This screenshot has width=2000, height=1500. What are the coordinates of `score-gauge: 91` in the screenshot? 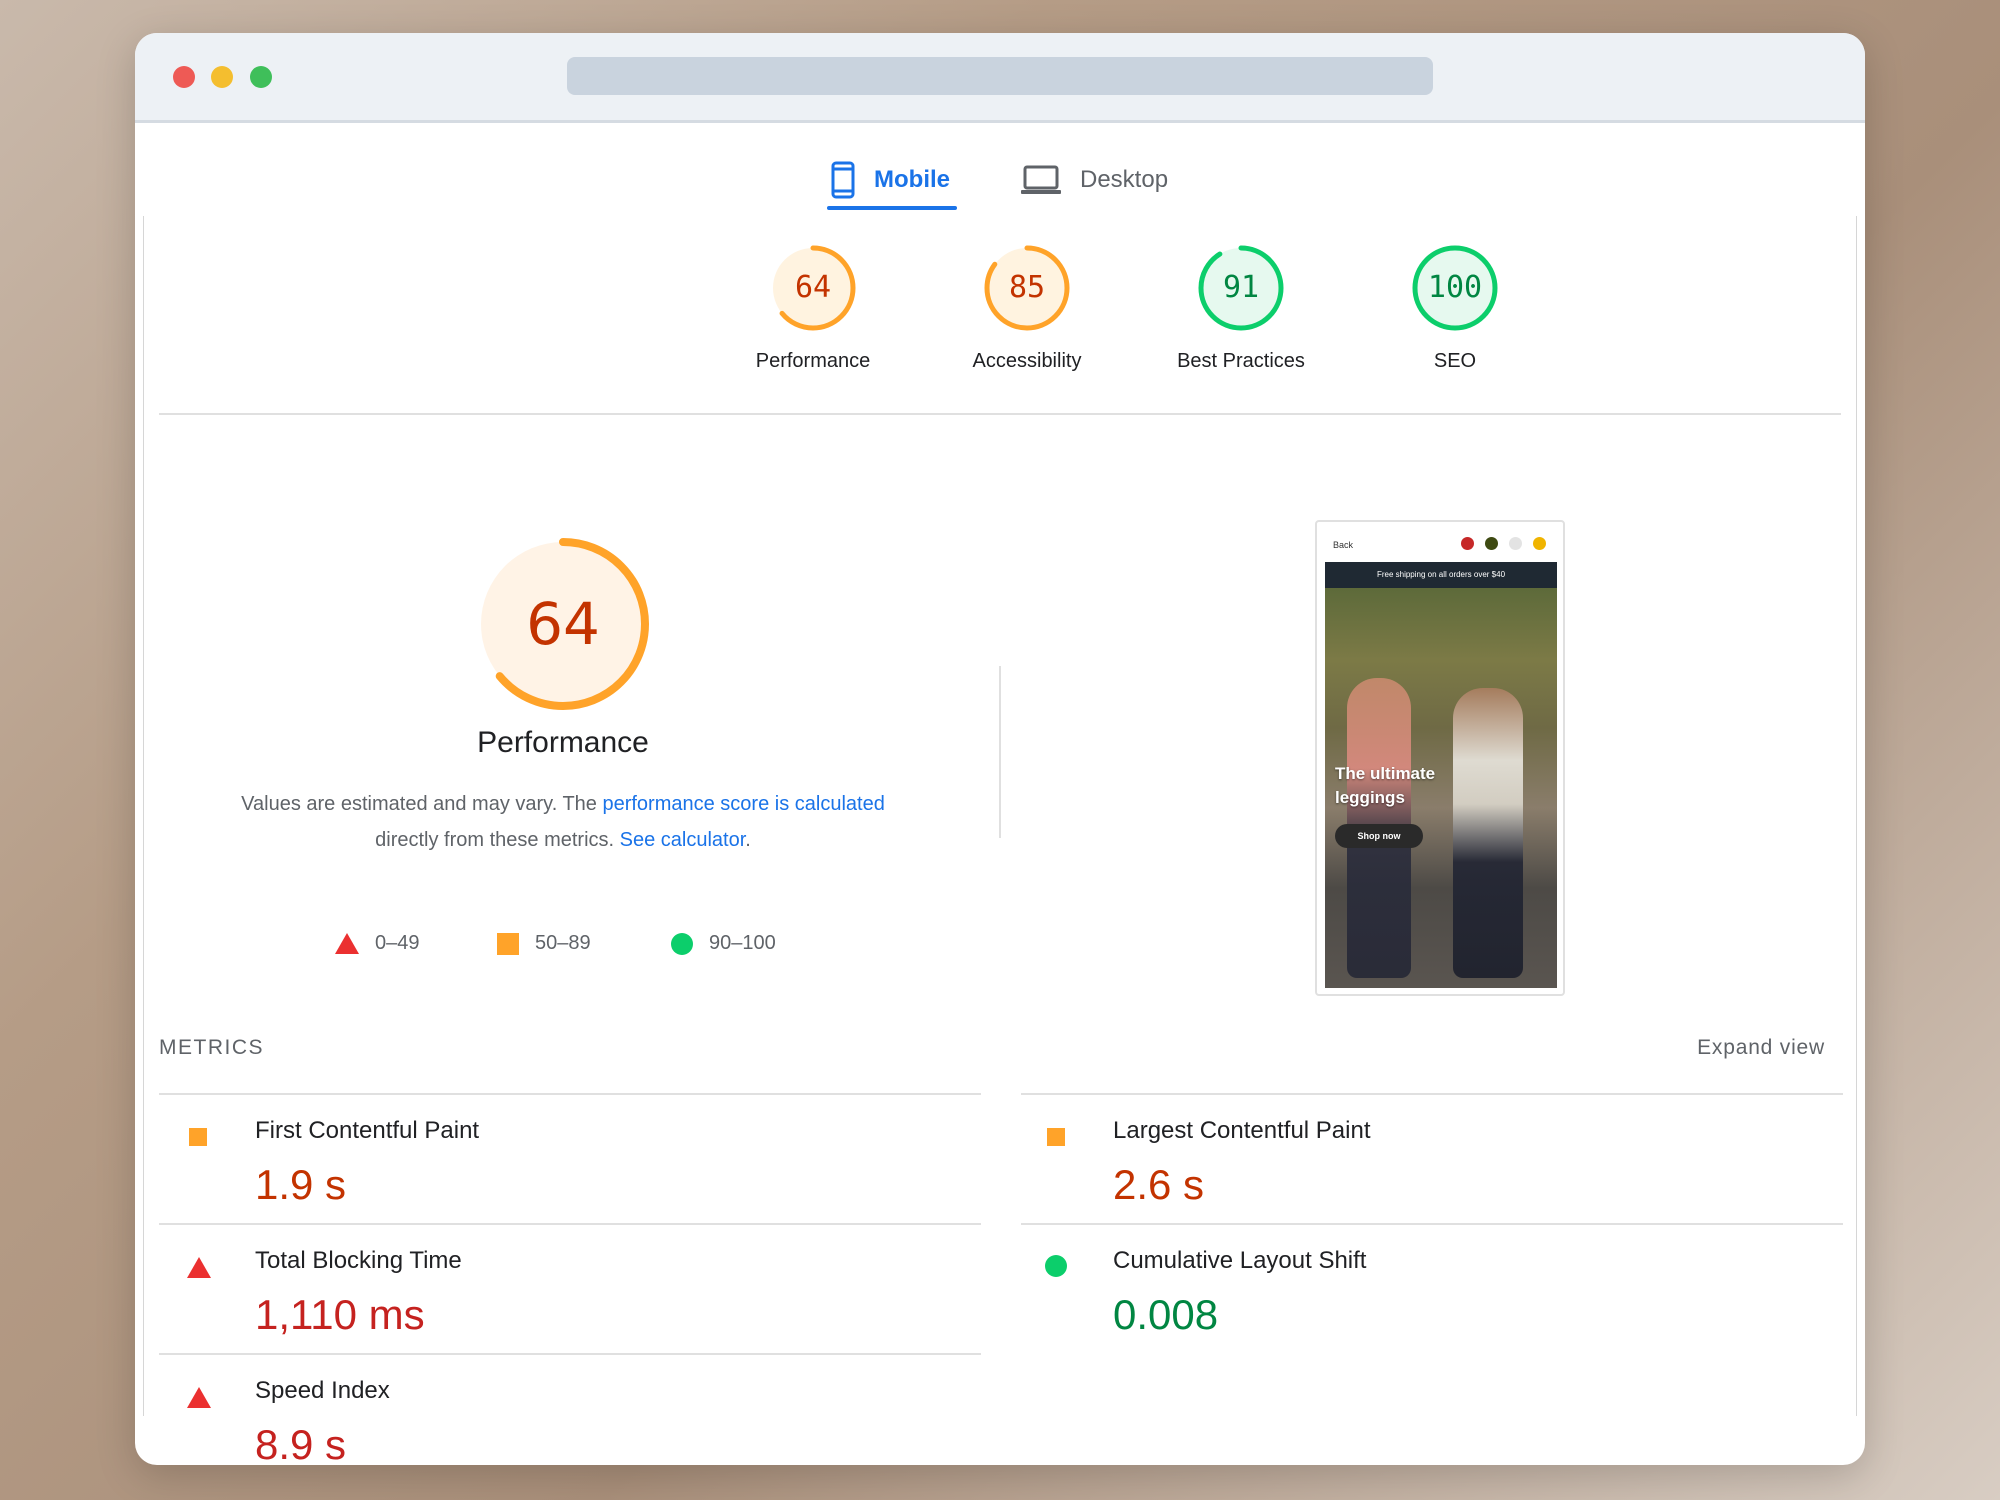 It's located at (1241, 288).